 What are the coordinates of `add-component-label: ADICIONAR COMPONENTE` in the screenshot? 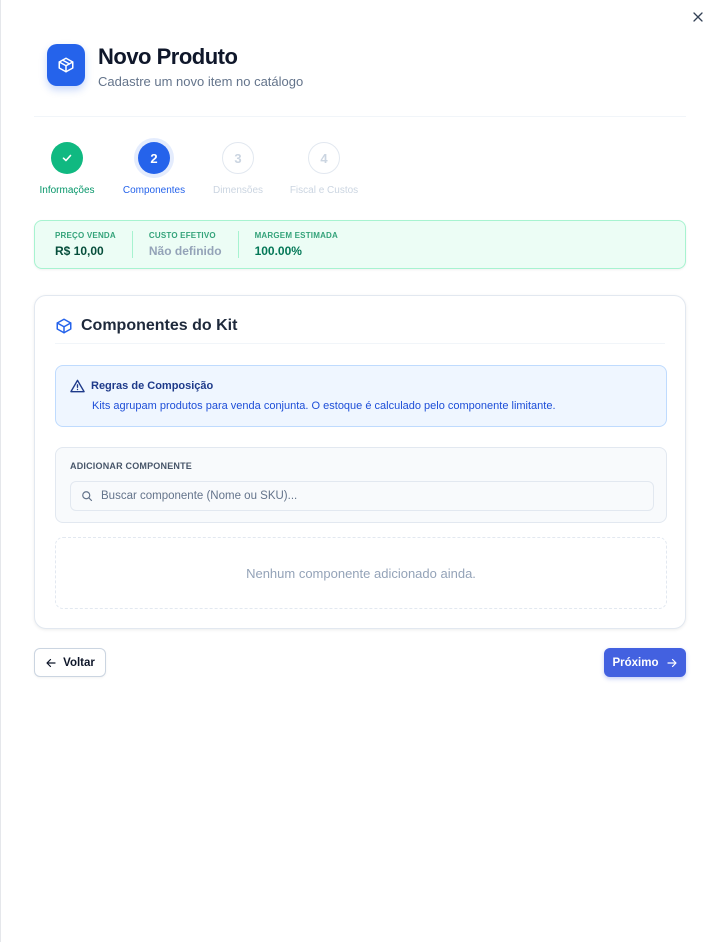 It's located at (131, 466).